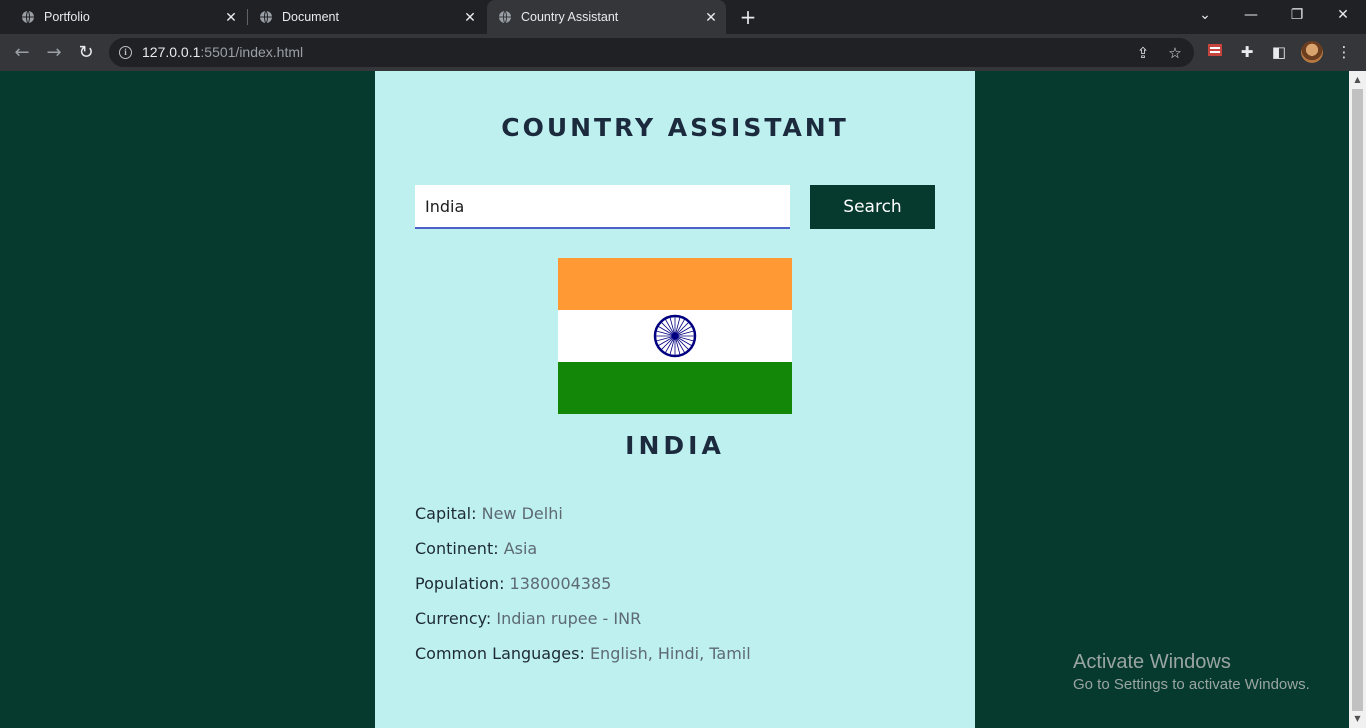  I want to click on scroll-down-arrow-icon: ▼, so click(1357, 719).